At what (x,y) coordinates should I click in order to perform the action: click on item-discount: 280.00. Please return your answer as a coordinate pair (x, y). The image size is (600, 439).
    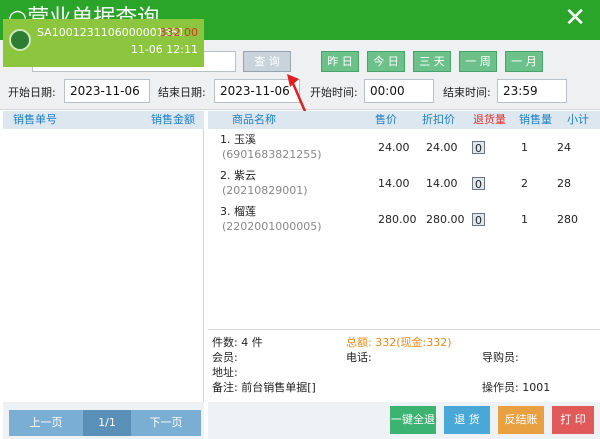
    Looking at the image, I should click on (445, 219).